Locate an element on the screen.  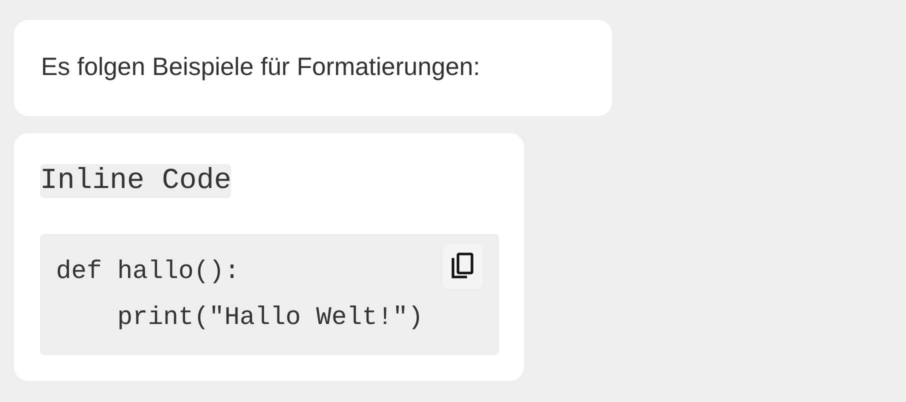
message-text: Es folgen Beispiele für Formatierungen: is located at coordinates (260, 68).